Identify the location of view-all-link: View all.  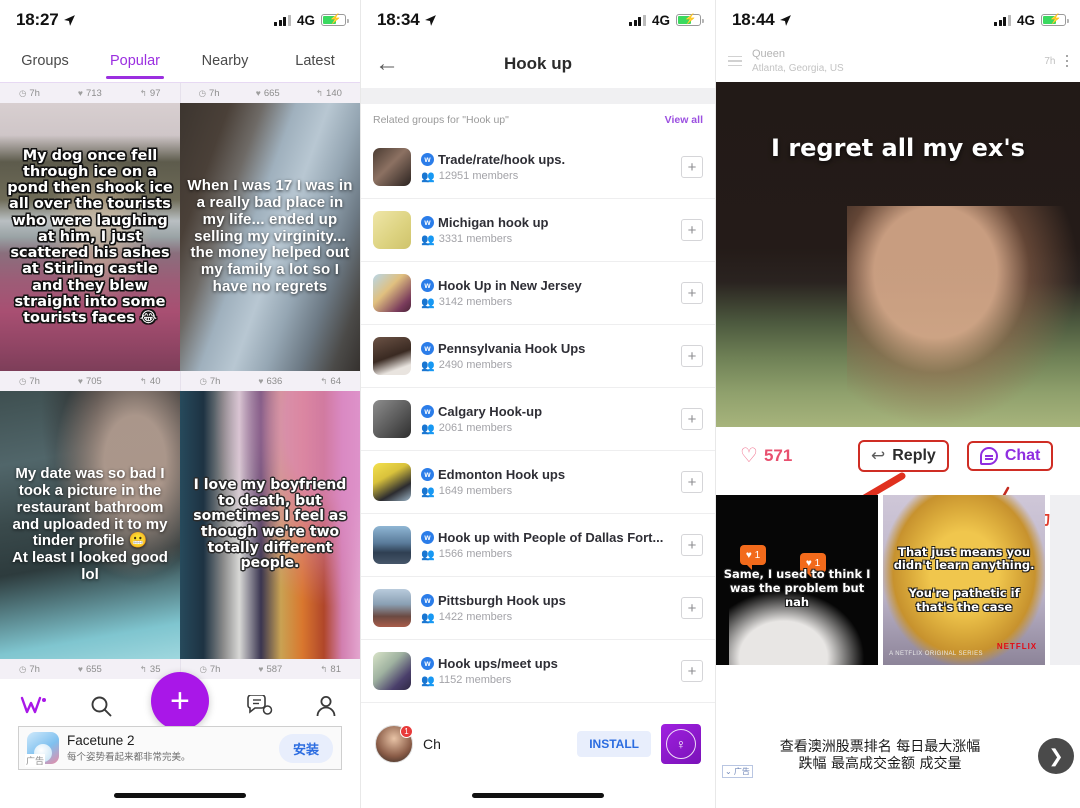
(684, 120).